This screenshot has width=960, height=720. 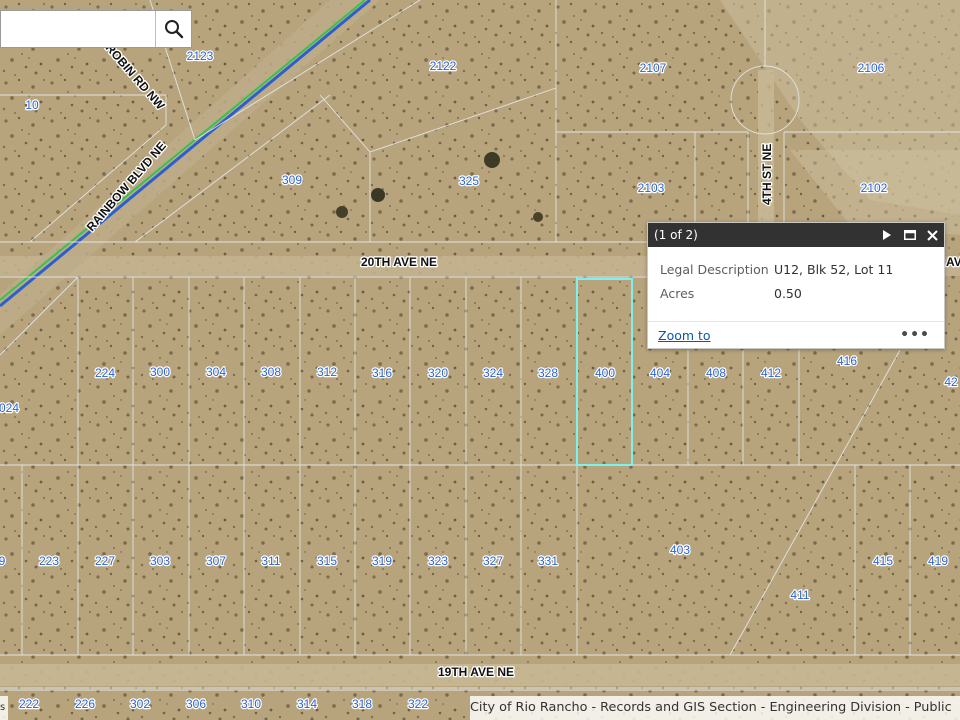 I want to click on street-label-19th: 19TH AVE NE, so click(x=476, y=672).